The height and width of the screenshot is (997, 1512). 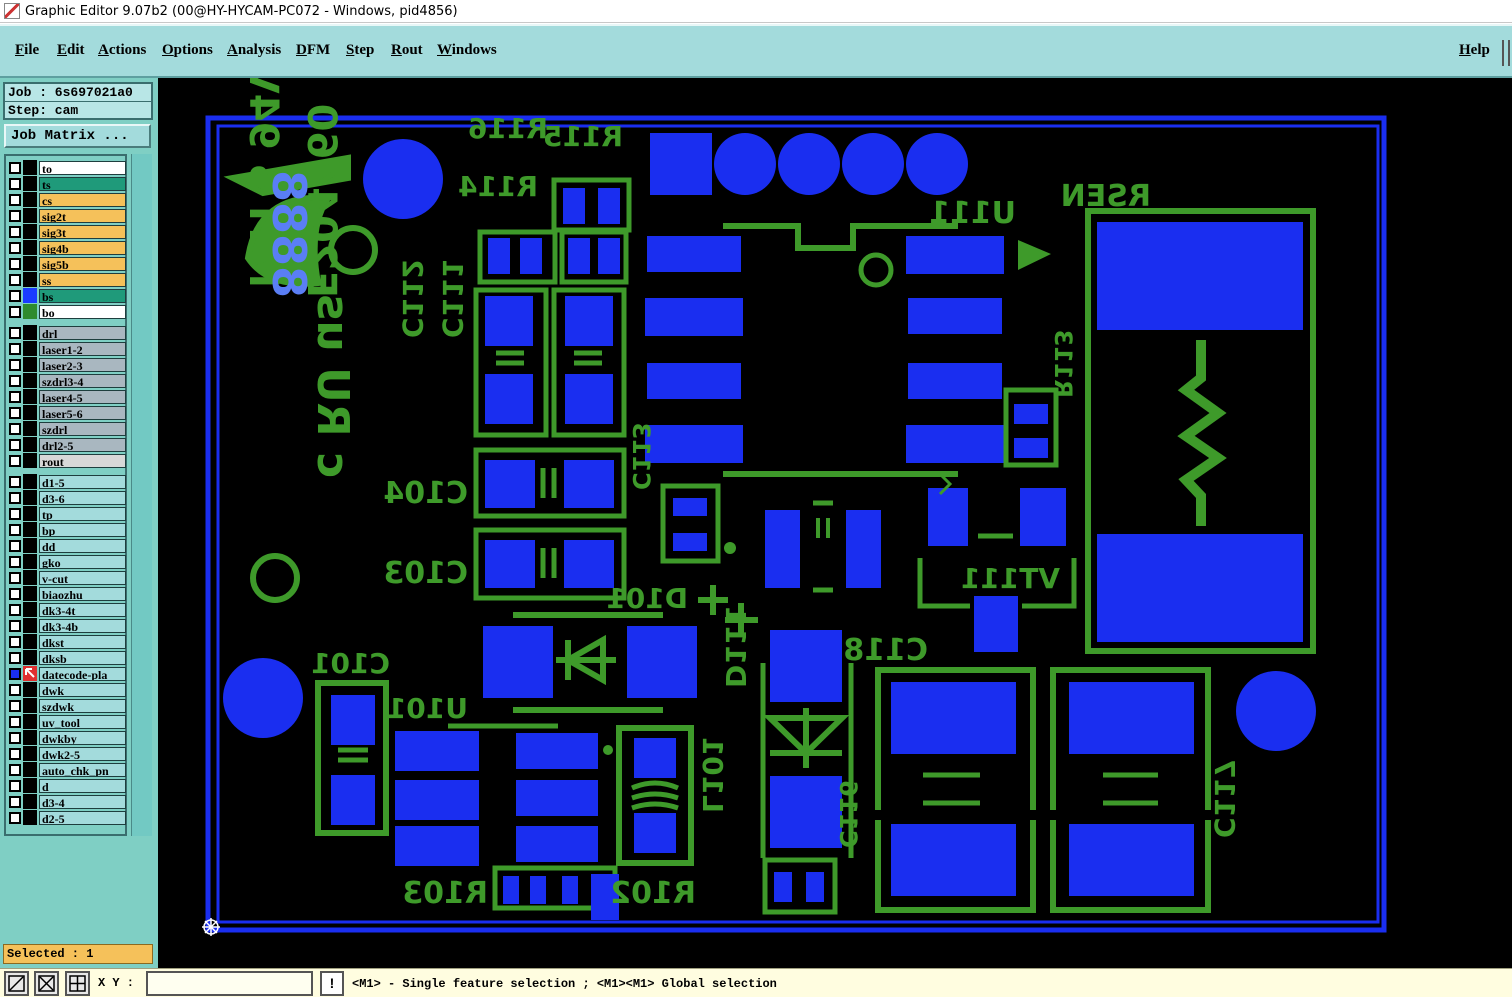 I want to click on layer-row: bo, so click(x=67, y=311).